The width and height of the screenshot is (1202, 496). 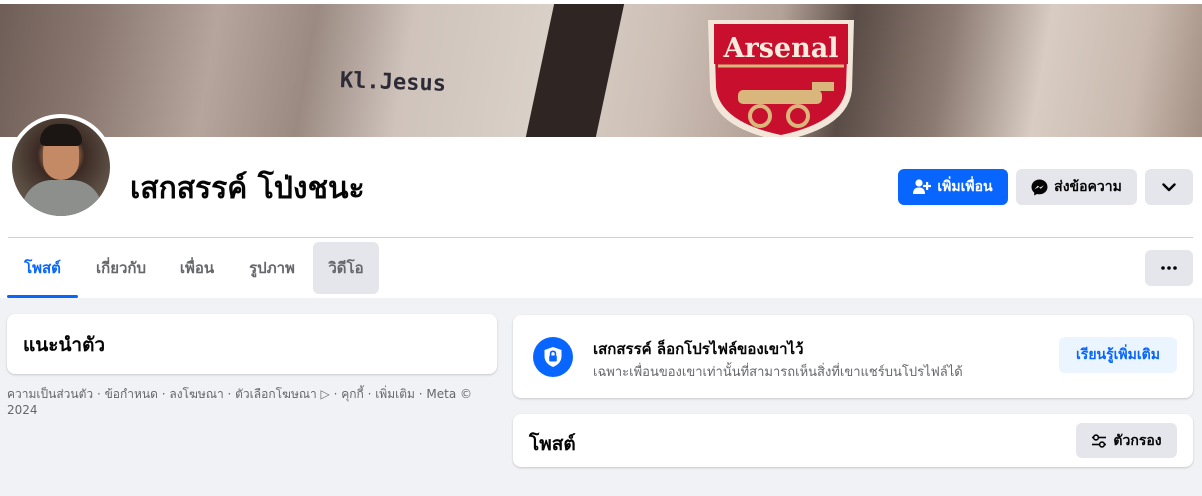 What do you see at coordinates (552, 444) in the screenshot?
I see `posts-title: โพสต์` at bounding box center [552, 444].